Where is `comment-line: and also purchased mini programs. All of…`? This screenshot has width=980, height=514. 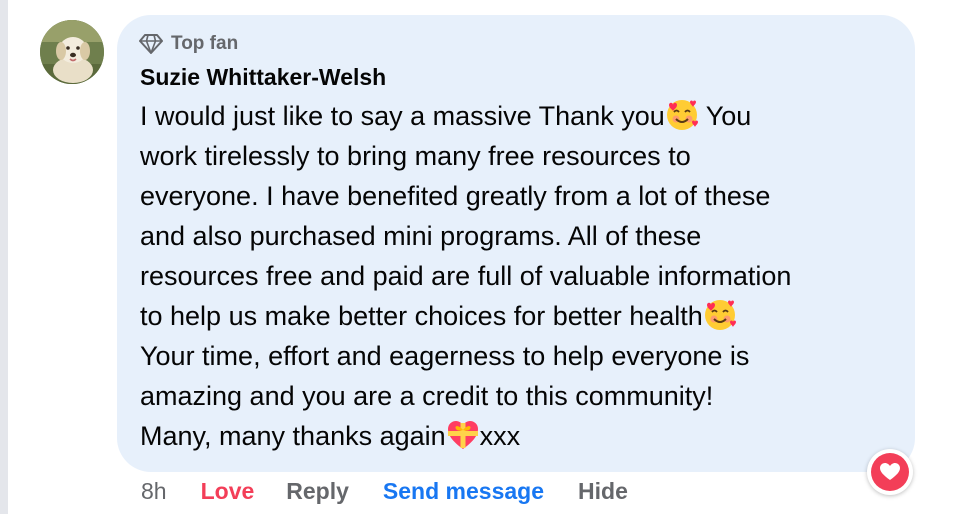 comment-line: and also purchased mini programs. All of… is located at coordinates (525, 236).